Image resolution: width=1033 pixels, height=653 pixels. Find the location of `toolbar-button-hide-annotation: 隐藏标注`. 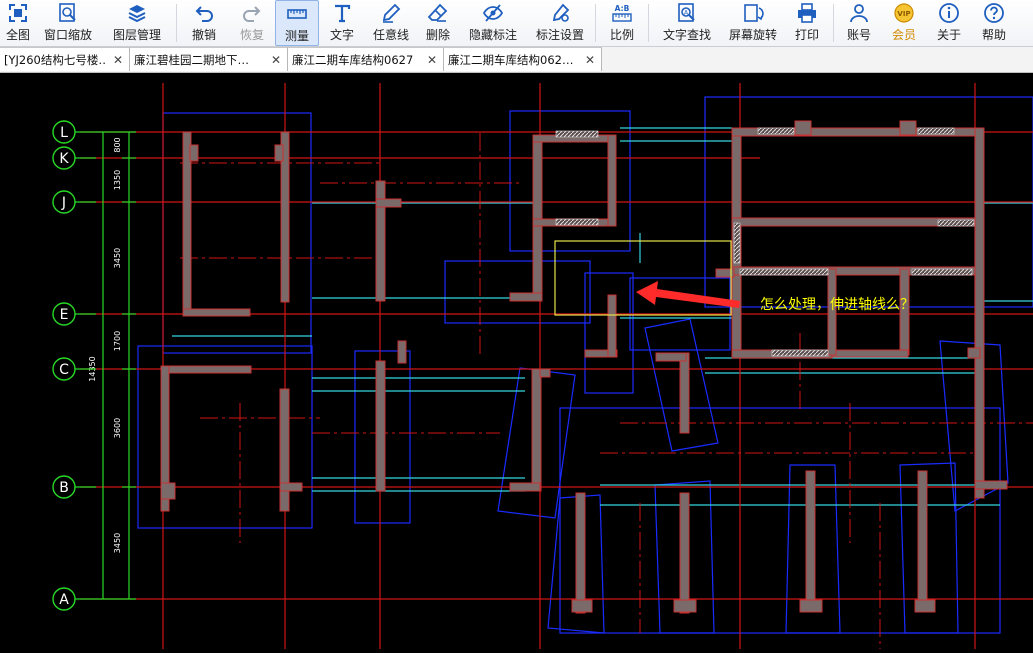

toolbar-button-hide-annotation: 隐藏标注 is located at coordinates (493, 23).